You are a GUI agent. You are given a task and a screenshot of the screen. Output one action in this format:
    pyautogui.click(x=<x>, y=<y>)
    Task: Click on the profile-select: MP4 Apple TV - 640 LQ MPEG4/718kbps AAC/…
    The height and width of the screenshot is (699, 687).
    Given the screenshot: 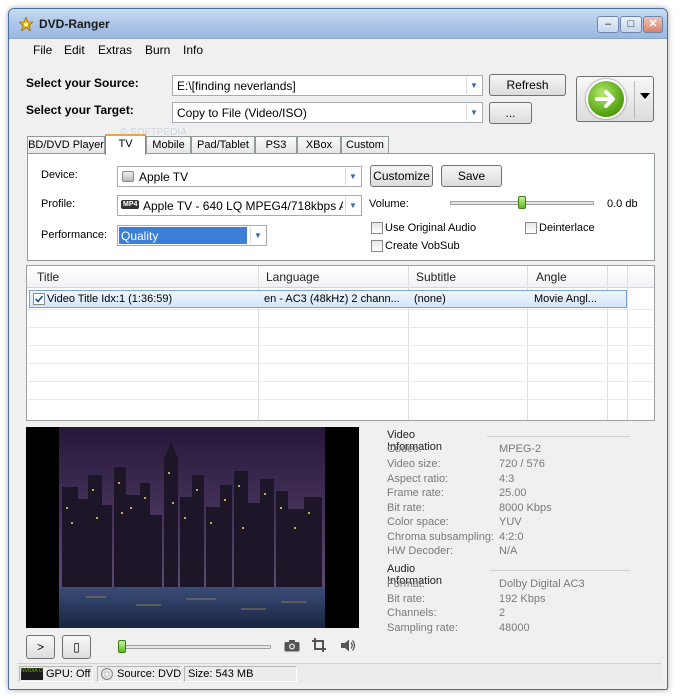 What is the action you would take?
    pyautogui.click(x=239, y=205)
    